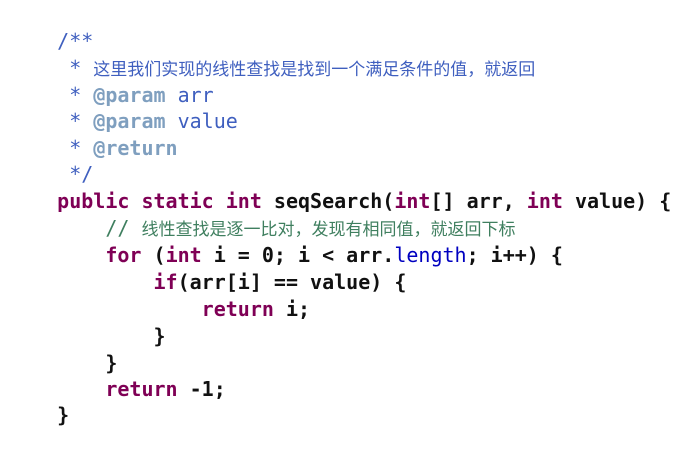  What do you see at coordinates (135, 148) in the screenshot?
I see `javadoc-return-tag: @return` at bounding box center [135, 148].